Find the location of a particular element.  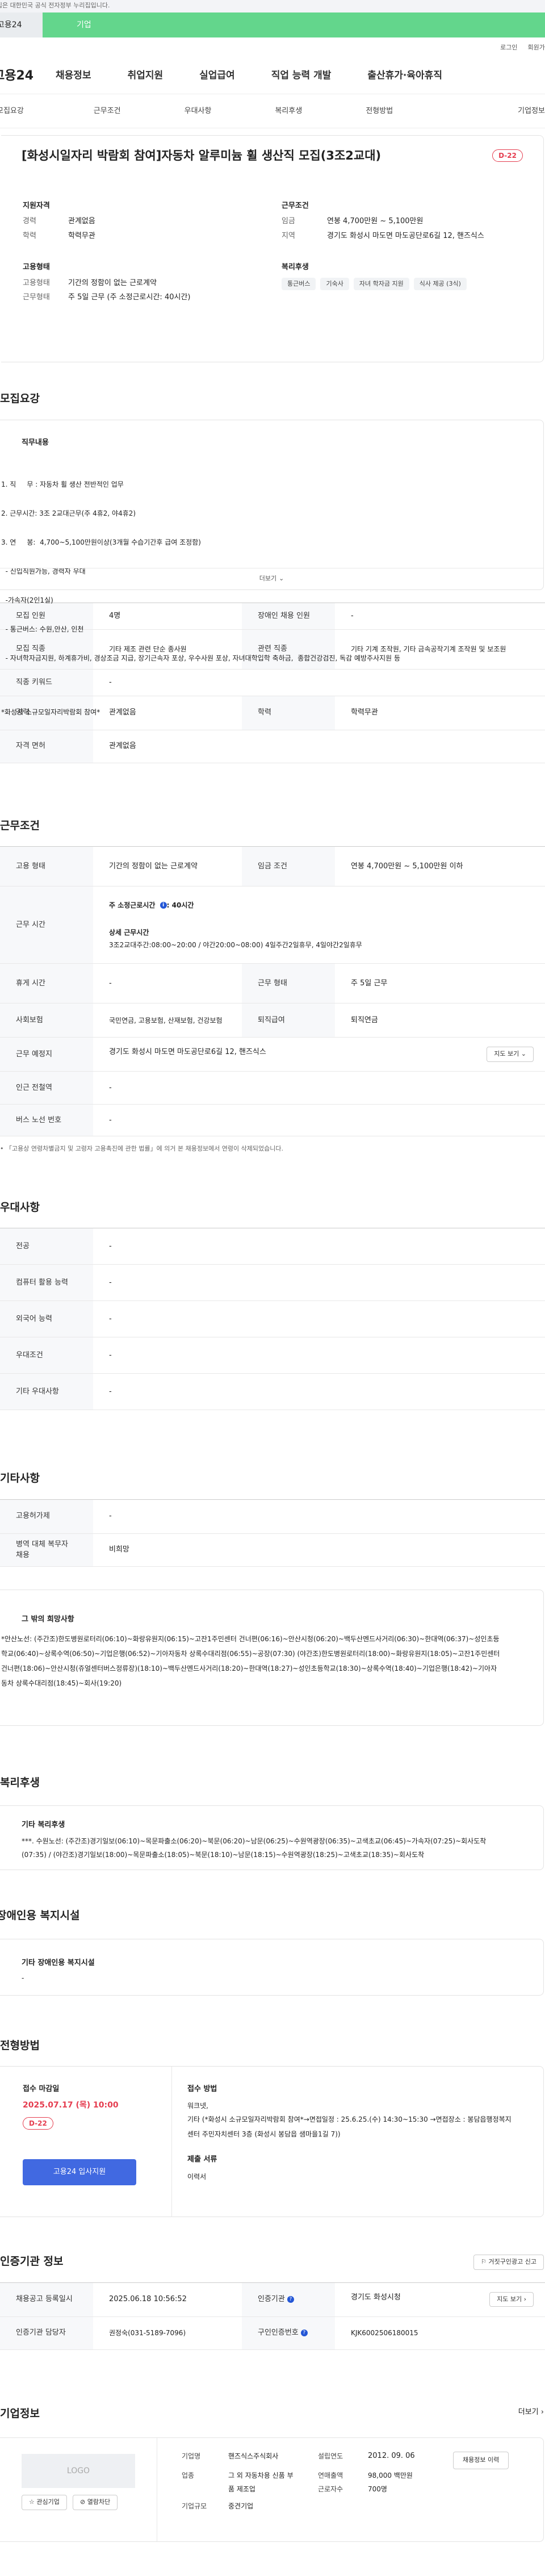

cell-key: 인근 전철역 is located at coordinates (46, 1088).